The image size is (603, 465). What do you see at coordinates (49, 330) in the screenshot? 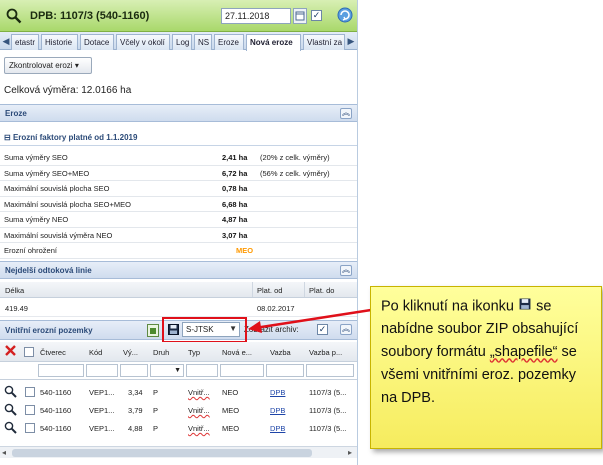
I see `vnitrni-section-title: Vnitřní erozní pozemky` at bounding box center [49, 330].